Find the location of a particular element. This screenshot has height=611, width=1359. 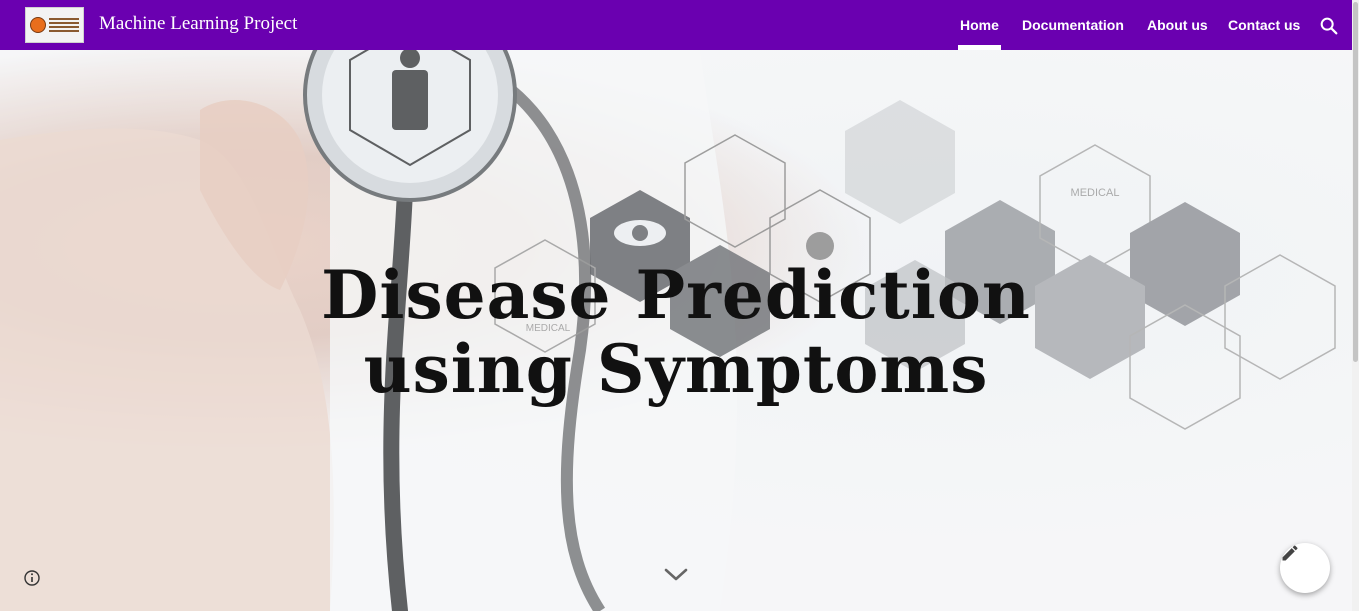

nav-about-us: About us is located at coordinates (1177, 25).